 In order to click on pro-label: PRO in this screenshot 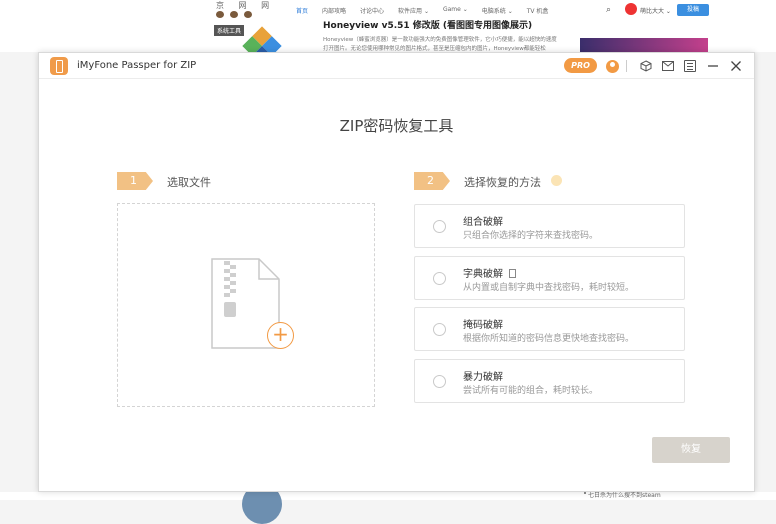, I will do `click(580, 65)`.